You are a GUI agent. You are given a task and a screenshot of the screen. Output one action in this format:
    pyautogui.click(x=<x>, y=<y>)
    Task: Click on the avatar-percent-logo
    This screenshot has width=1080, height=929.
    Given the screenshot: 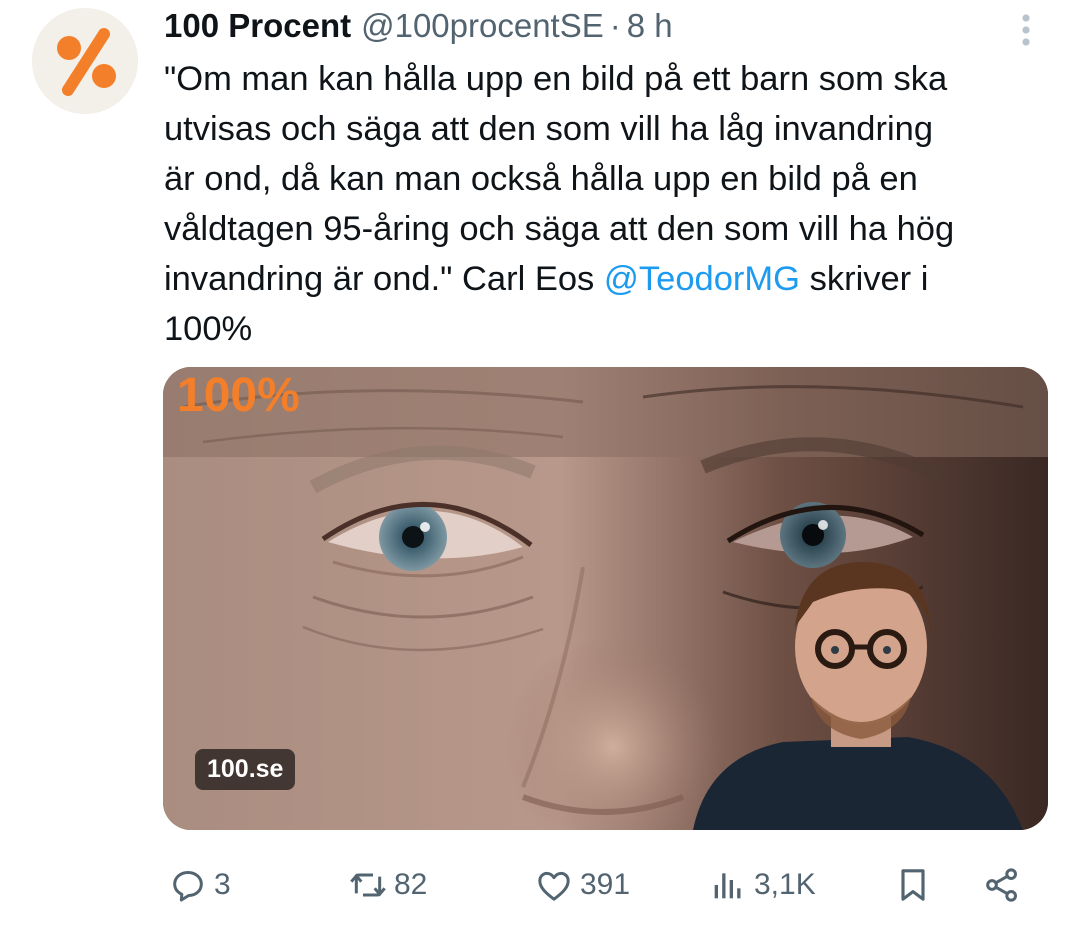 What is the action you would take?
    pyautogui.click(x=85, y=61)
    